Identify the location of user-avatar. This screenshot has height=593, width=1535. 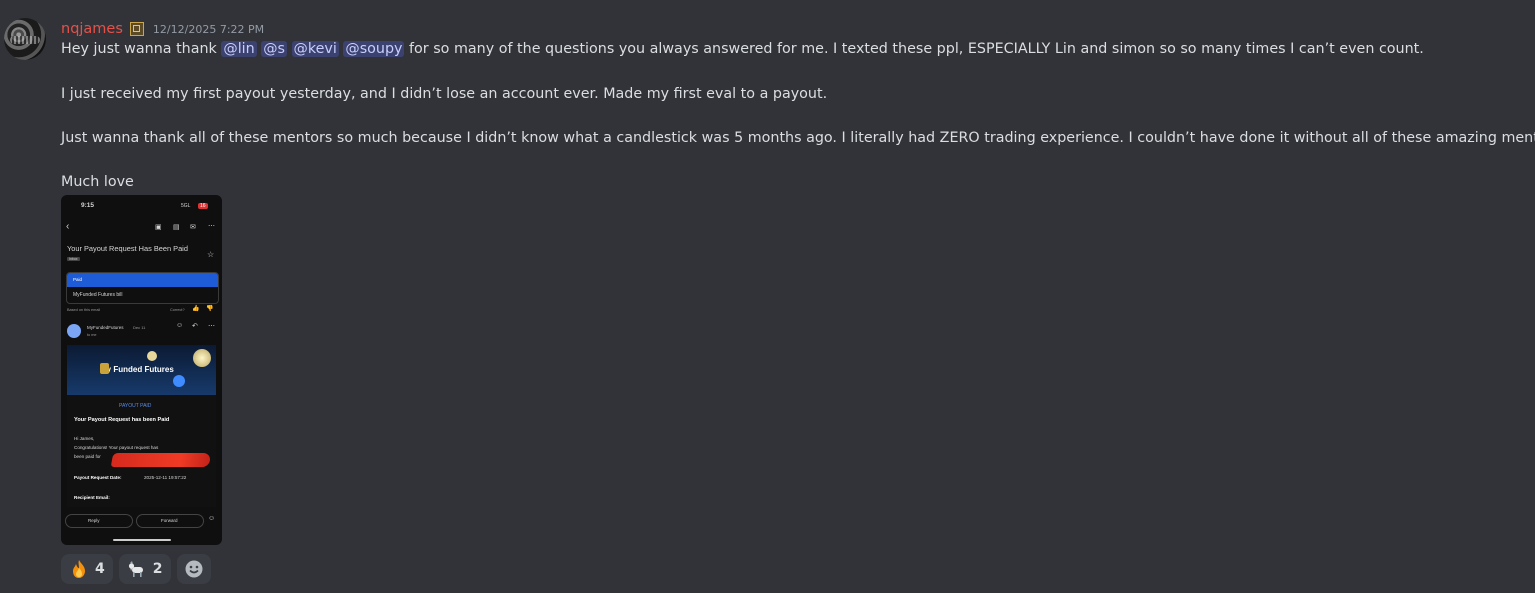
(25, 39).